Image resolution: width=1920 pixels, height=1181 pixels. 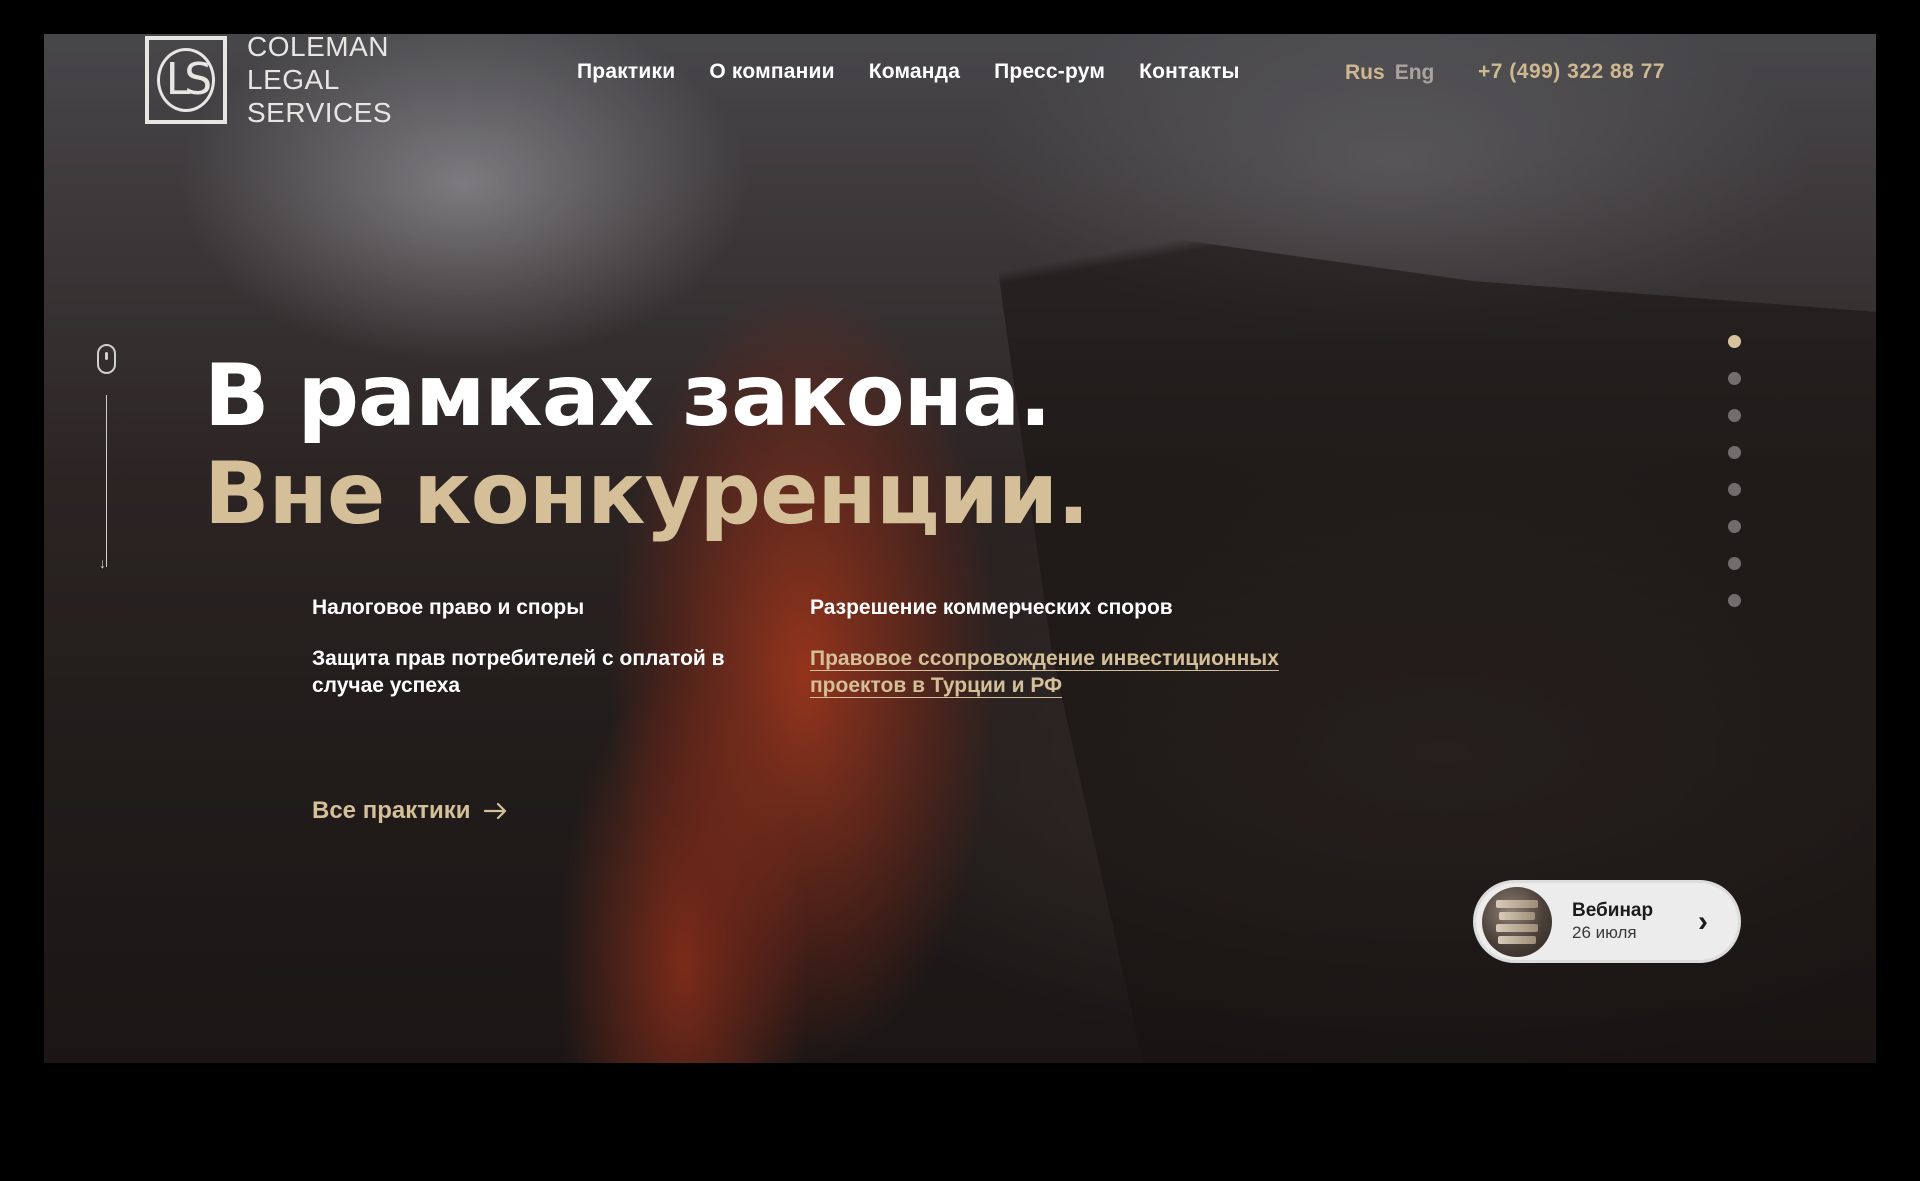 I want to click on webinar-button: Вебинар 26 июля ›, so click(x=1607, y=921).